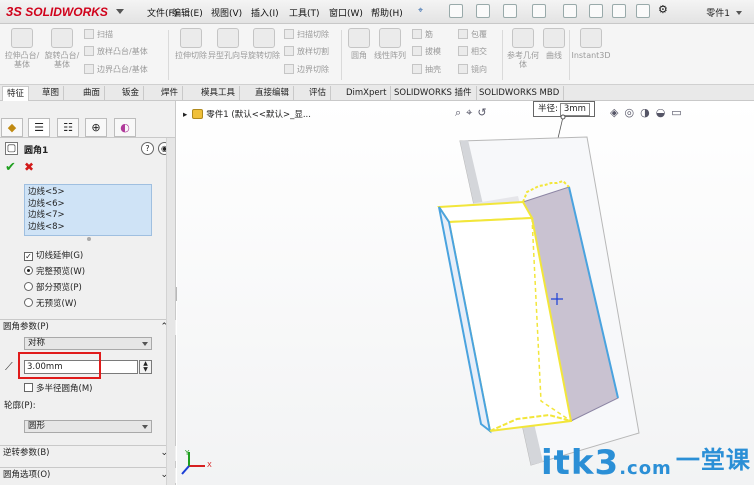 Image resolution: width=754 pixels, height=485 pixels. I want to click on shell-button: 抽壳, so click(426, 70).